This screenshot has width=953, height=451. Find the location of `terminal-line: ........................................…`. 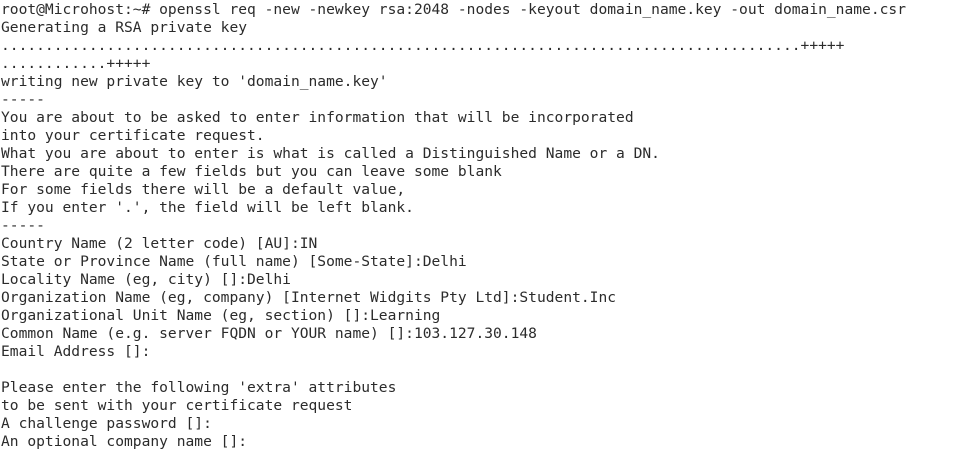

terminal-line: ........................................… is located at coordinates (423, 45).